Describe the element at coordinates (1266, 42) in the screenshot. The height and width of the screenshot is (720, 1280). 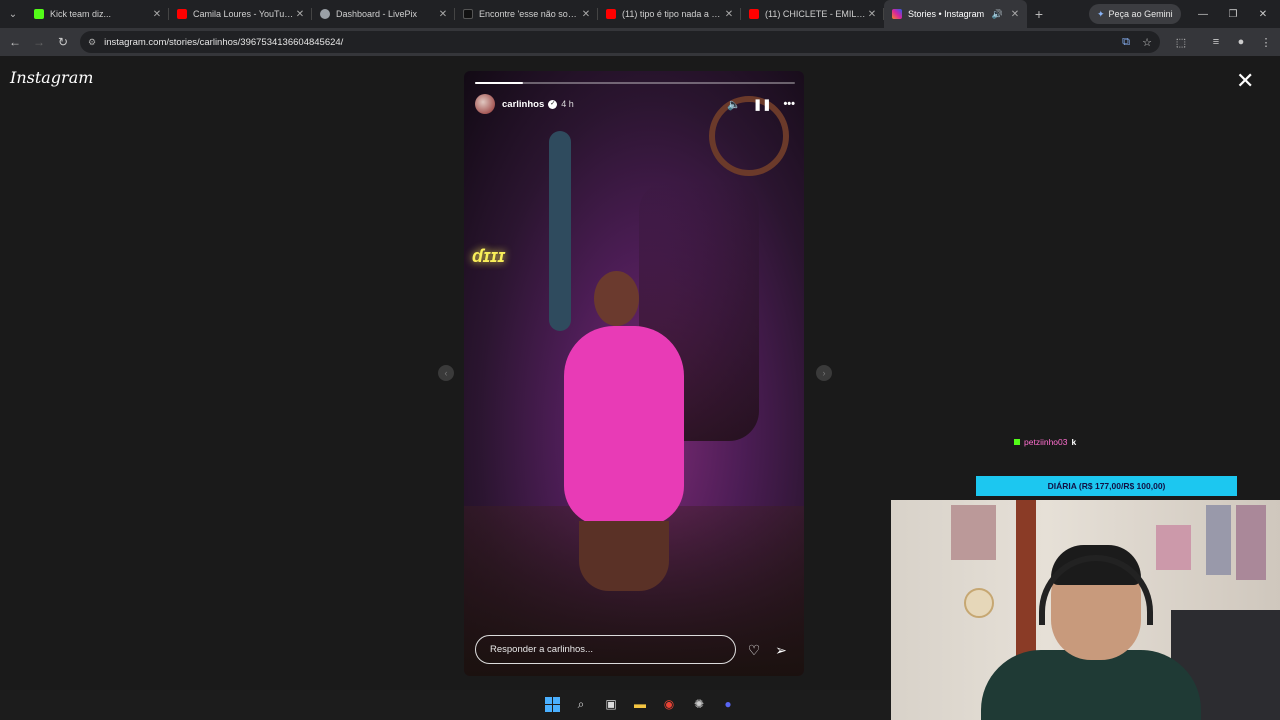
I see `browser-menu-icon: ⋮` at that location.